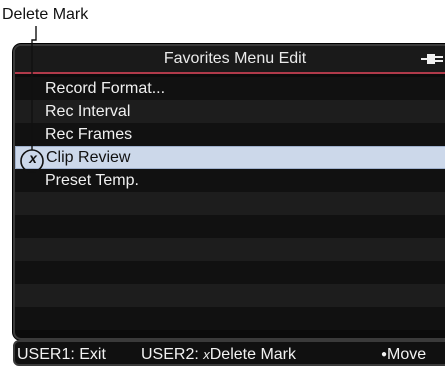  I want to click on user2-delete-mark-hint: USER2: xDelete Mark, so click(218, 353).